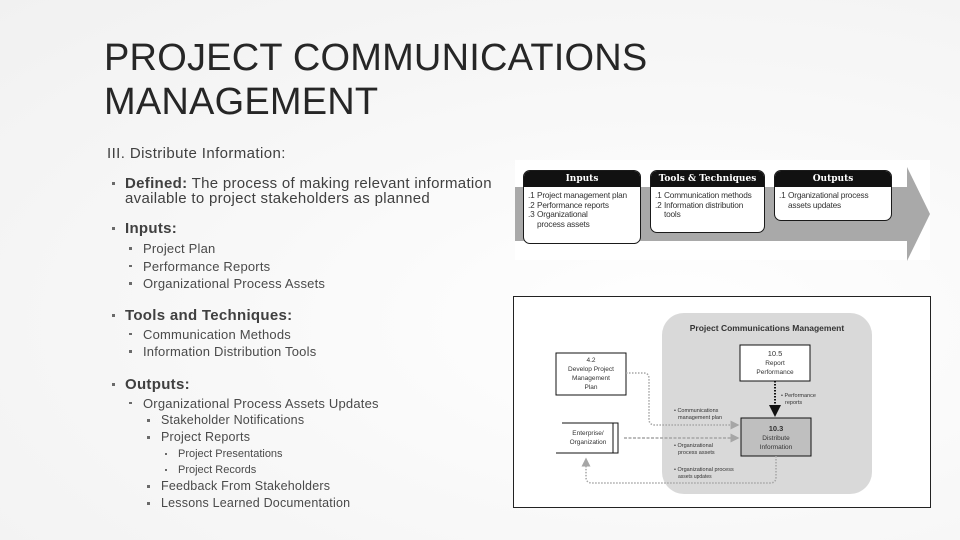 The width and height of the screenshot is (960, 540). I want to click on list-item: Feedback From Stakeholders, so click(302, 486).